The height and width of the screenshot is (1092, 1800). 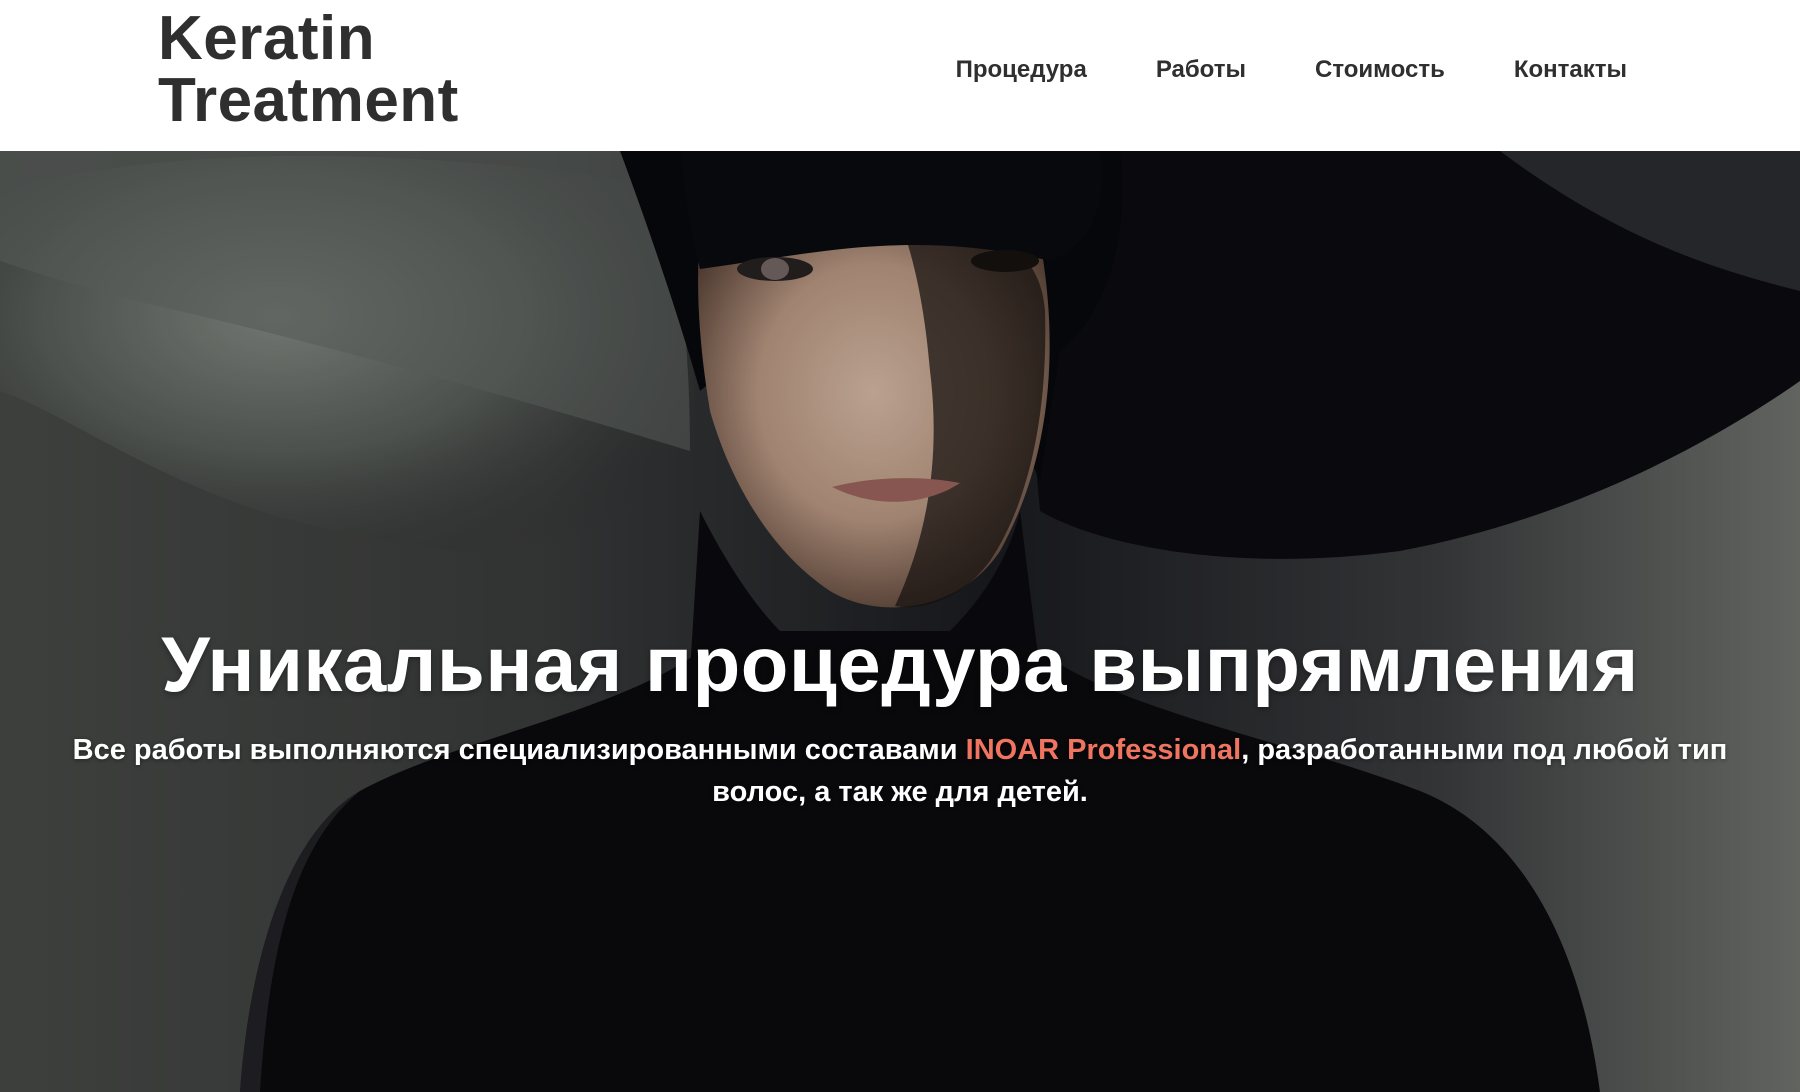 I want to click on site-logo: Keratin Treatment, so click(x=308, y=70).